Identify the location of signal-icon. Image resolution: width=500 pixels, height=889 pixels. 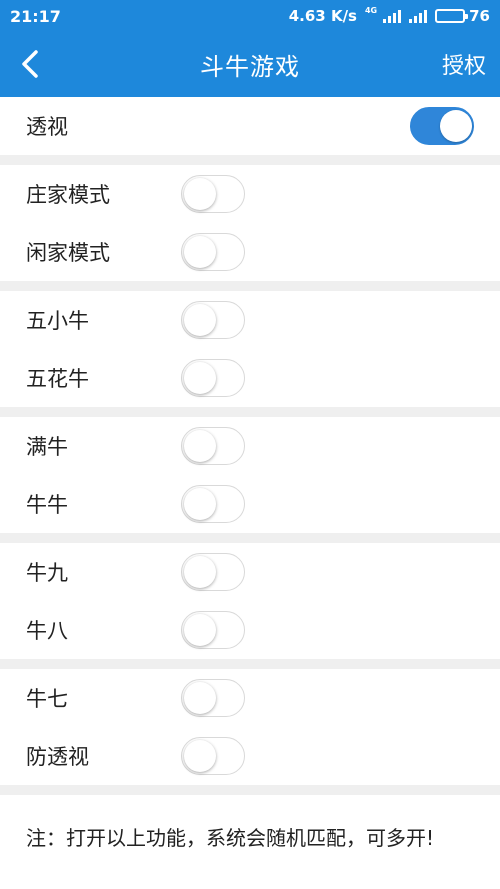
(392, 16).